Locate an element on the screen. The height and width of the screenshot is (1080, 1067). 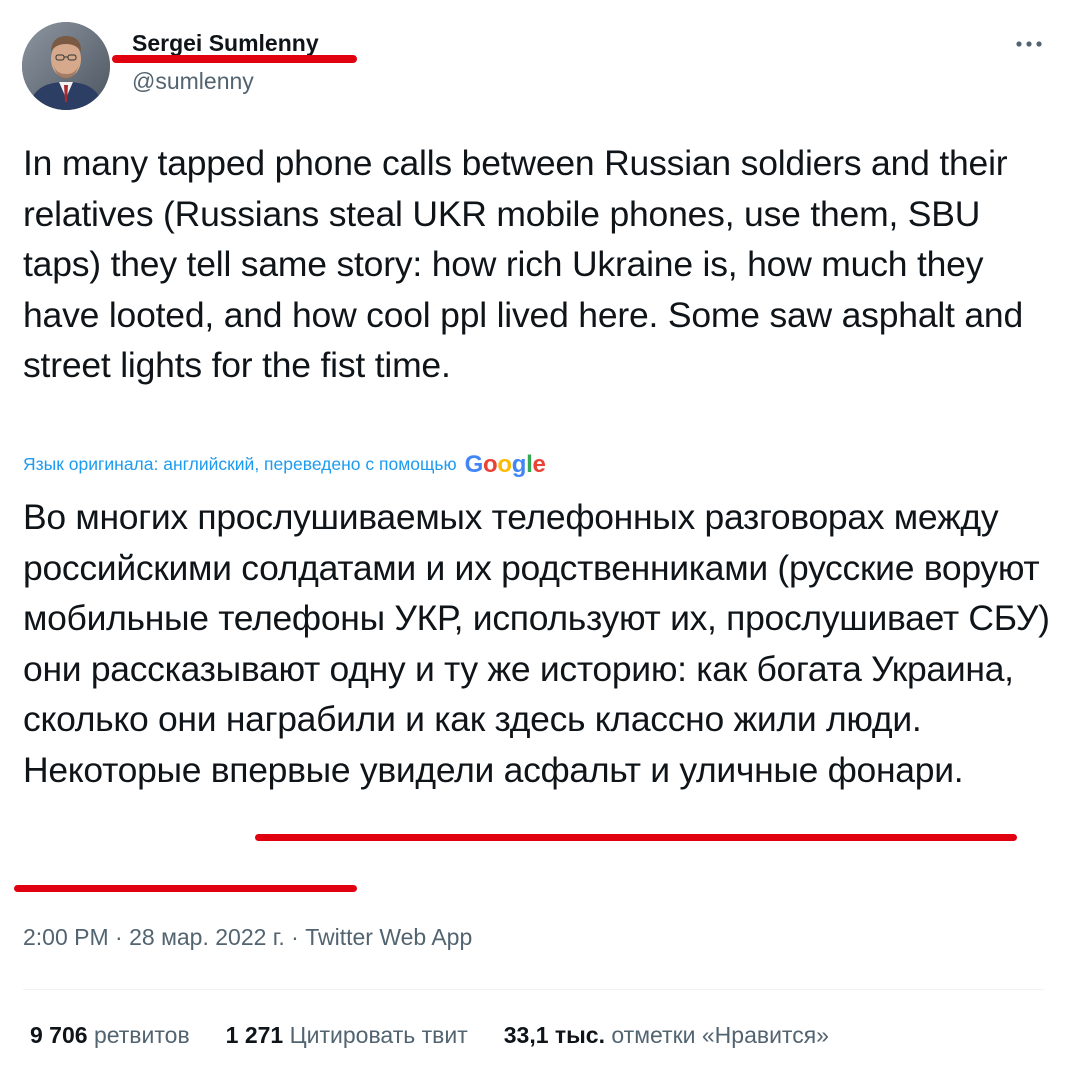
more-horizontal-icon is located at coordinates (1030, 44).